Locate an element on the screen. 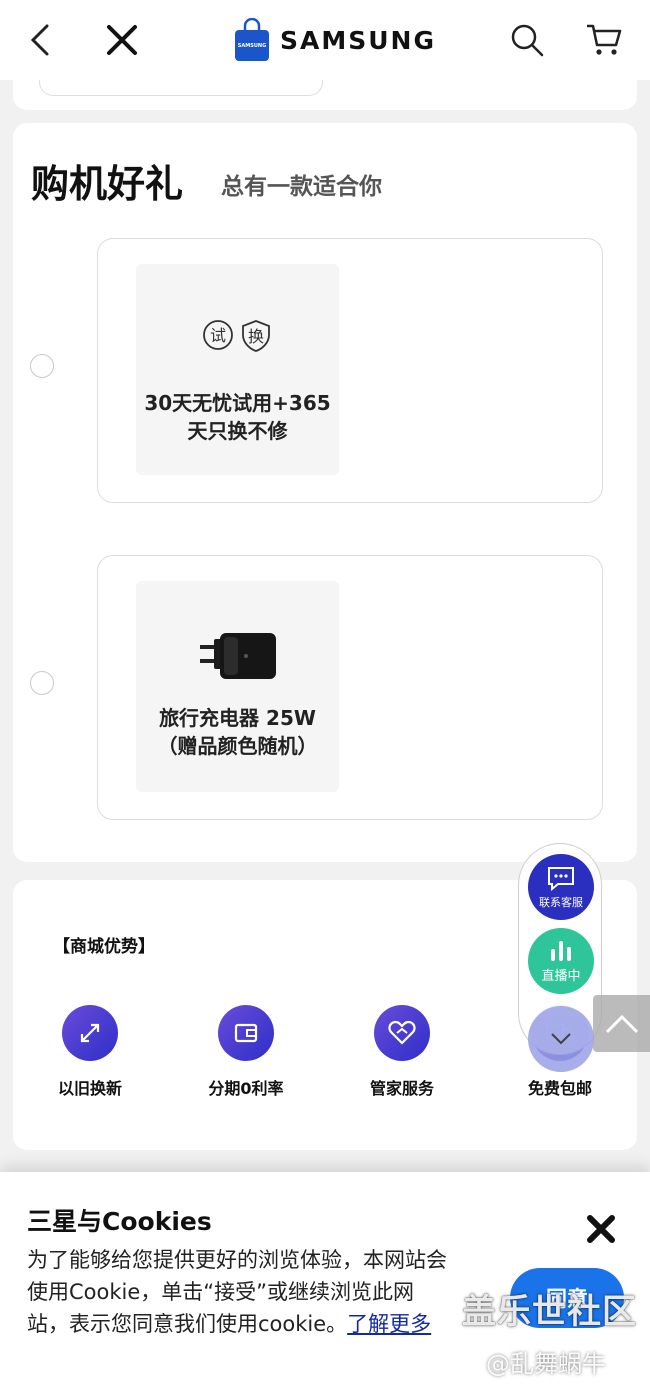 This screenshot has height=1396, width=650. exchange-shield-icon: 换 is located at coordinates (256, 336).